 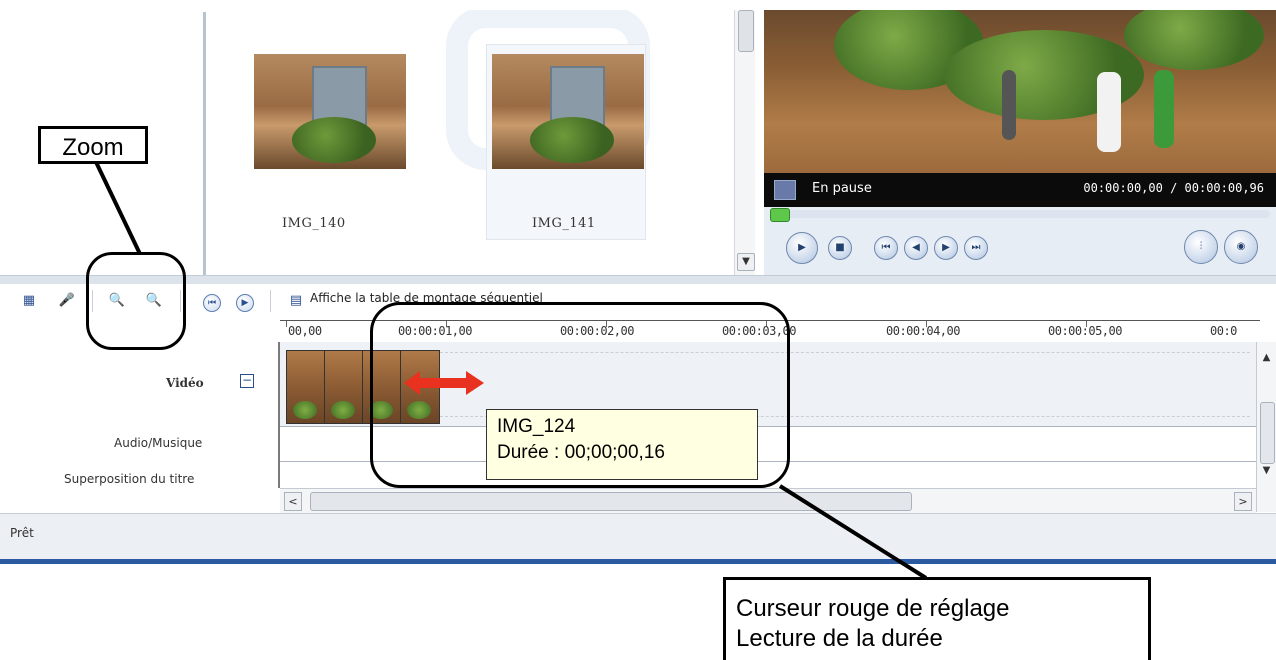 I want to click on zoom-callout: Zoom, so click(x=93, y=145).